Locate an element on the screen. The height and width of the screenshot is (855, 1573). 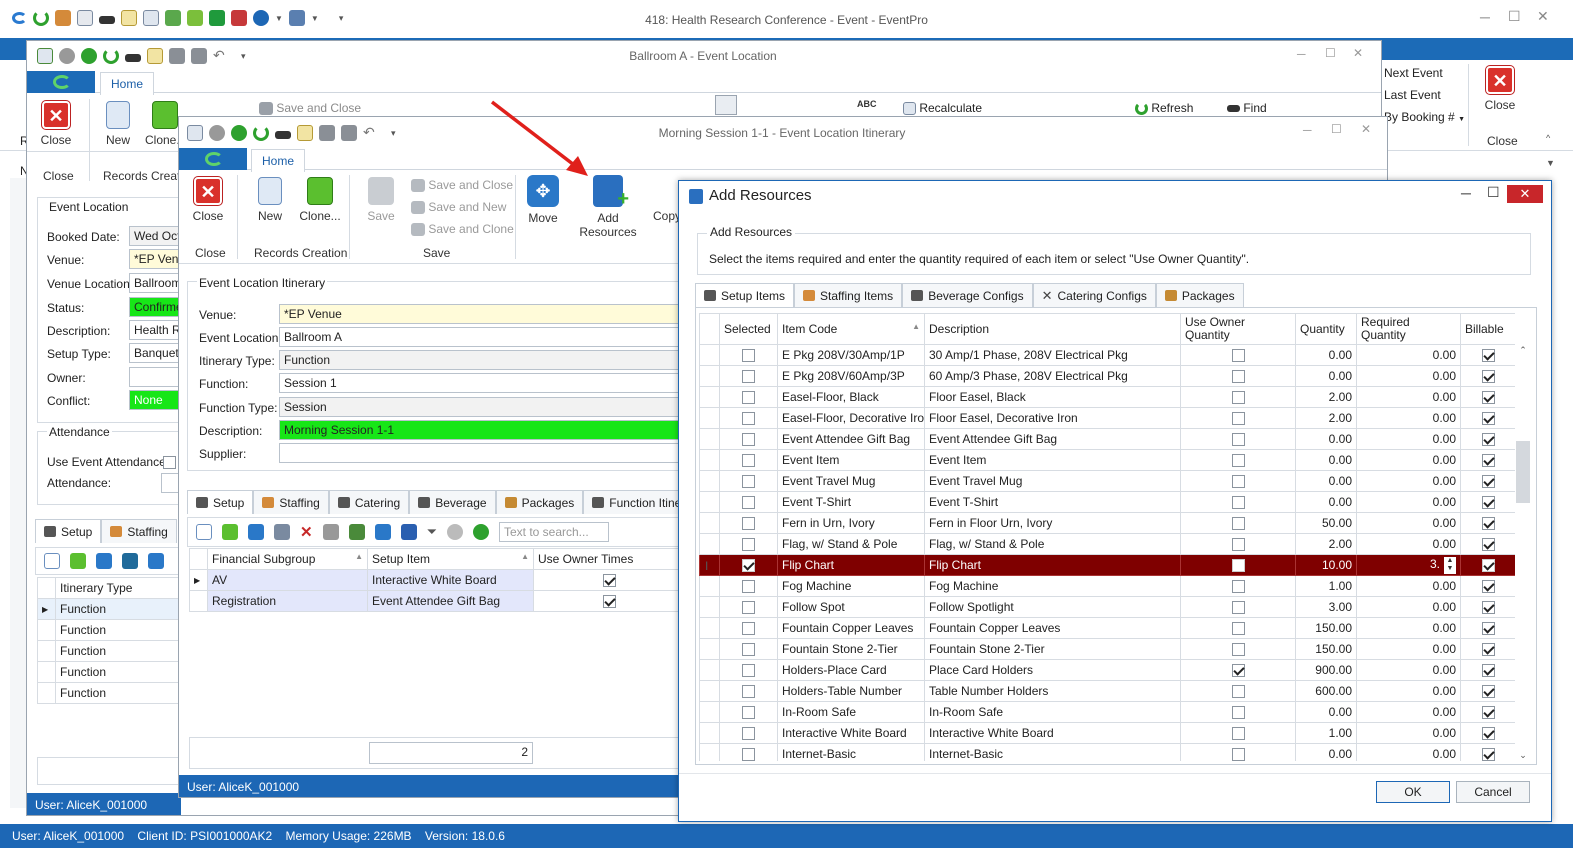
tab-staffing: Staffing is located at coordinates (139, 531).